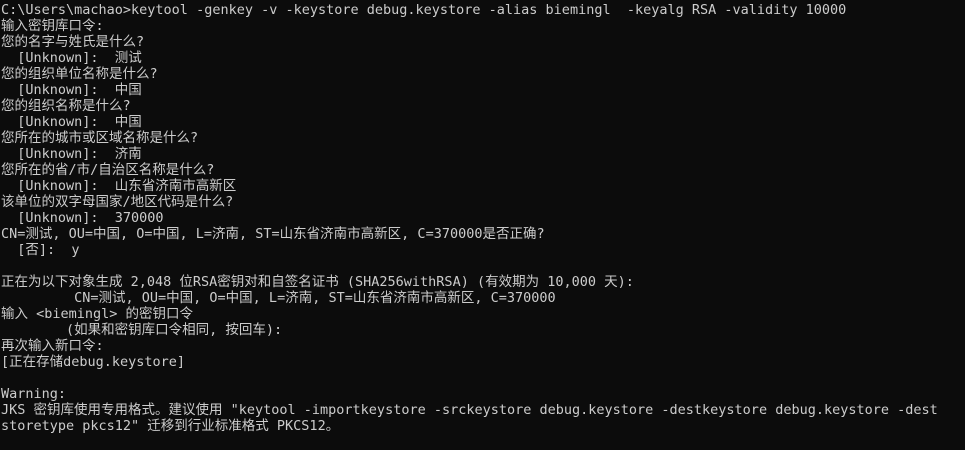  I want to click on org-answer: [Unknown]: 中国, so click(71, 122).